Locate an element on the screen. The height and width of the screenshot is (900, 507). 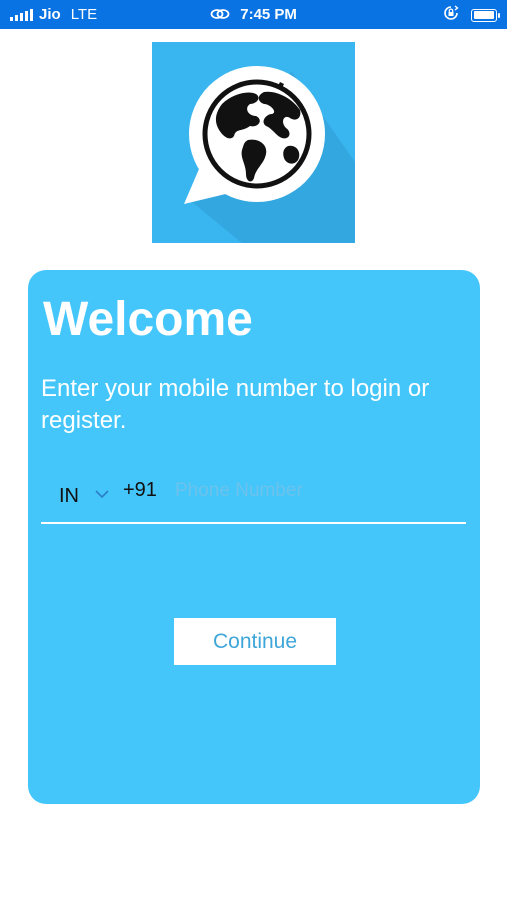
status-time: 7:45 PM is located at coordinates (268, 14).